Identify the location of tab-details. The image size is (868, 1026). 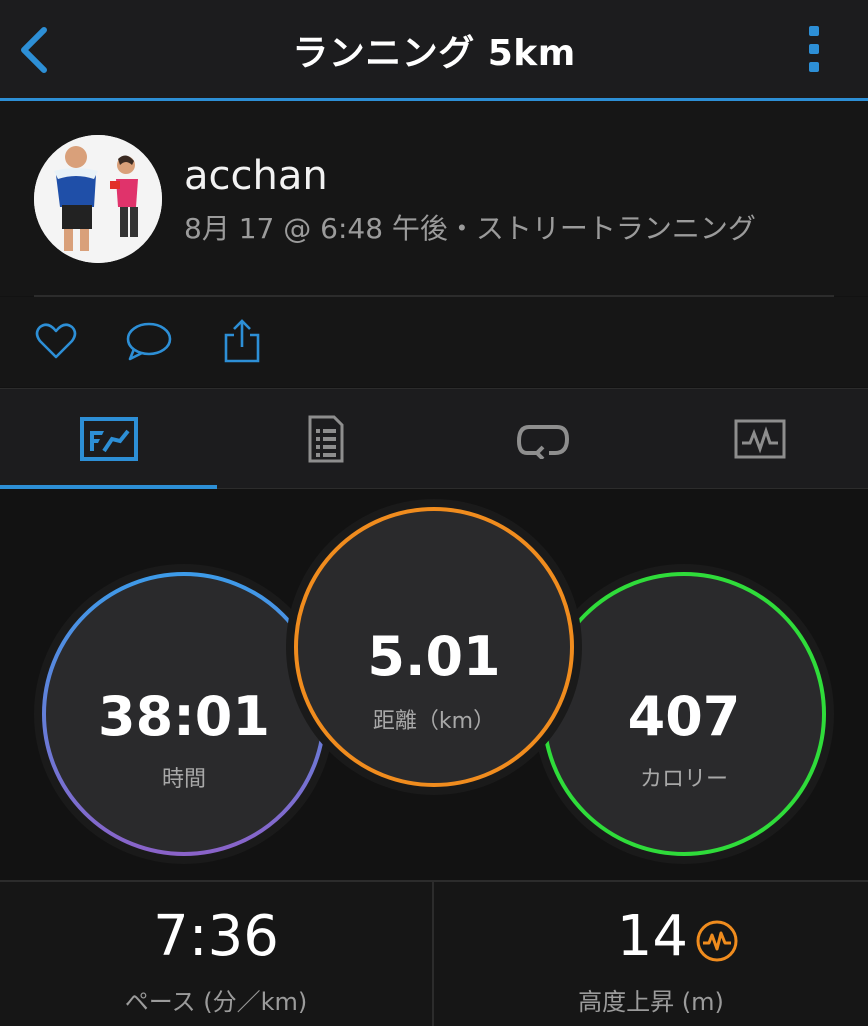
(325, 439).